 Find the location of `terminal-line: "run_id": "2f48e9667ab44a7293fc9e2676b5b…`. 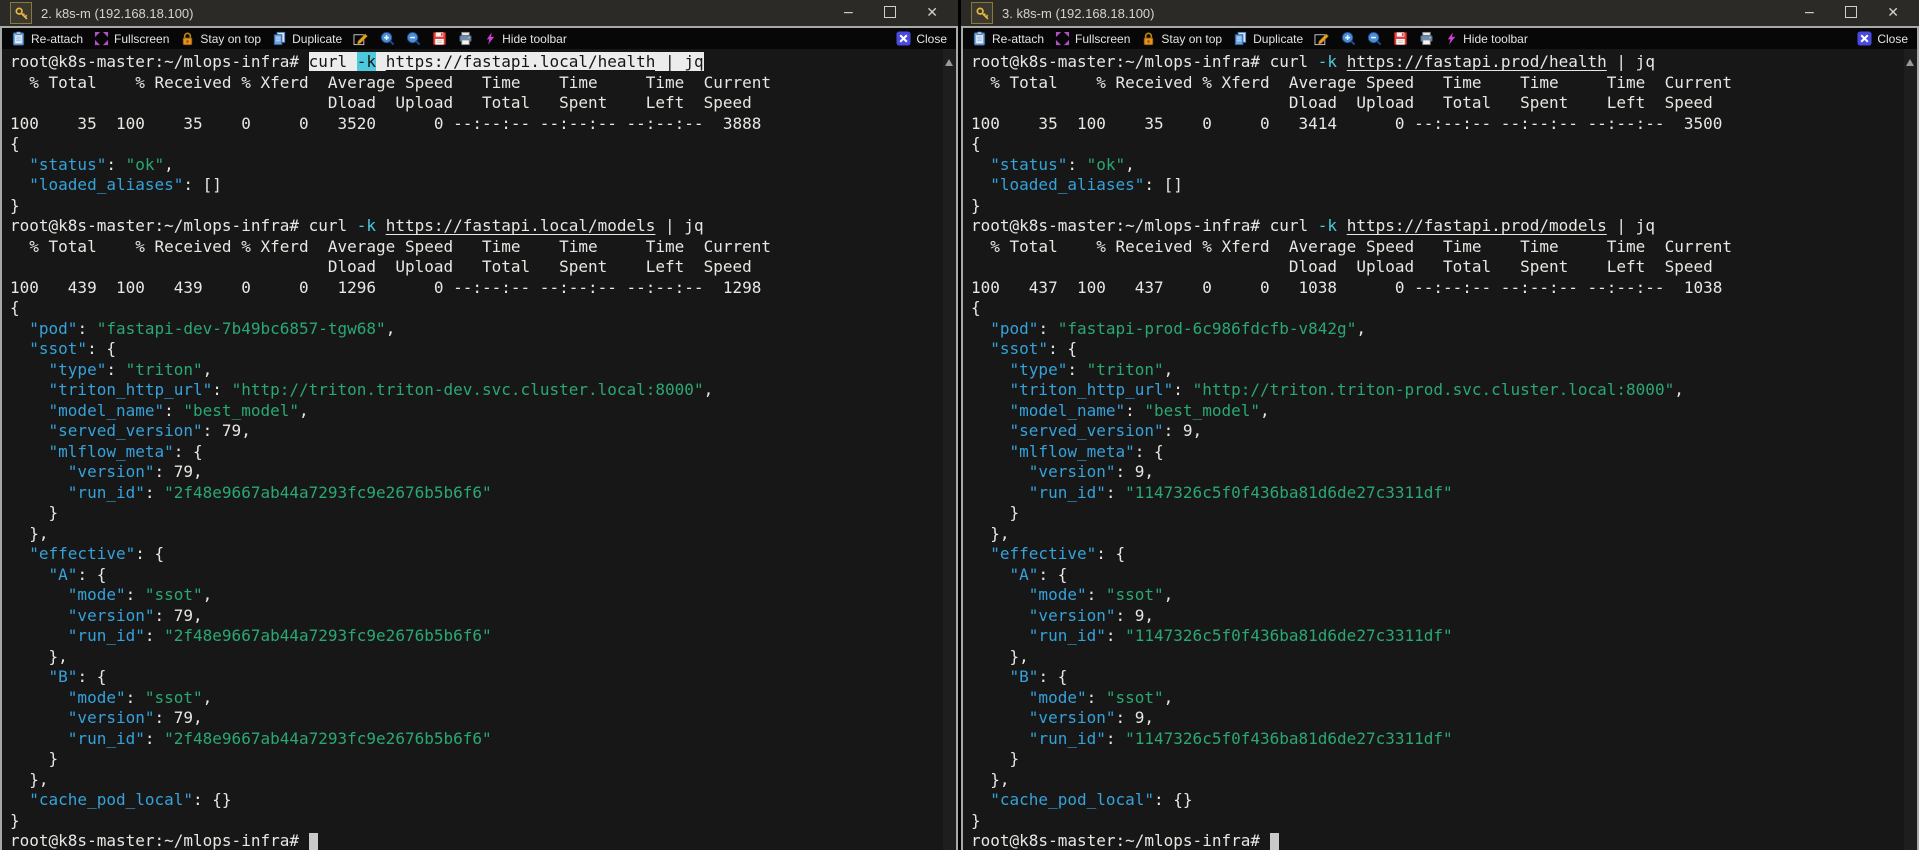

terminal-line: "run_id": "2f48e9667ab44a7293fc9e2676b5b… is located at coordinates (483, 739).